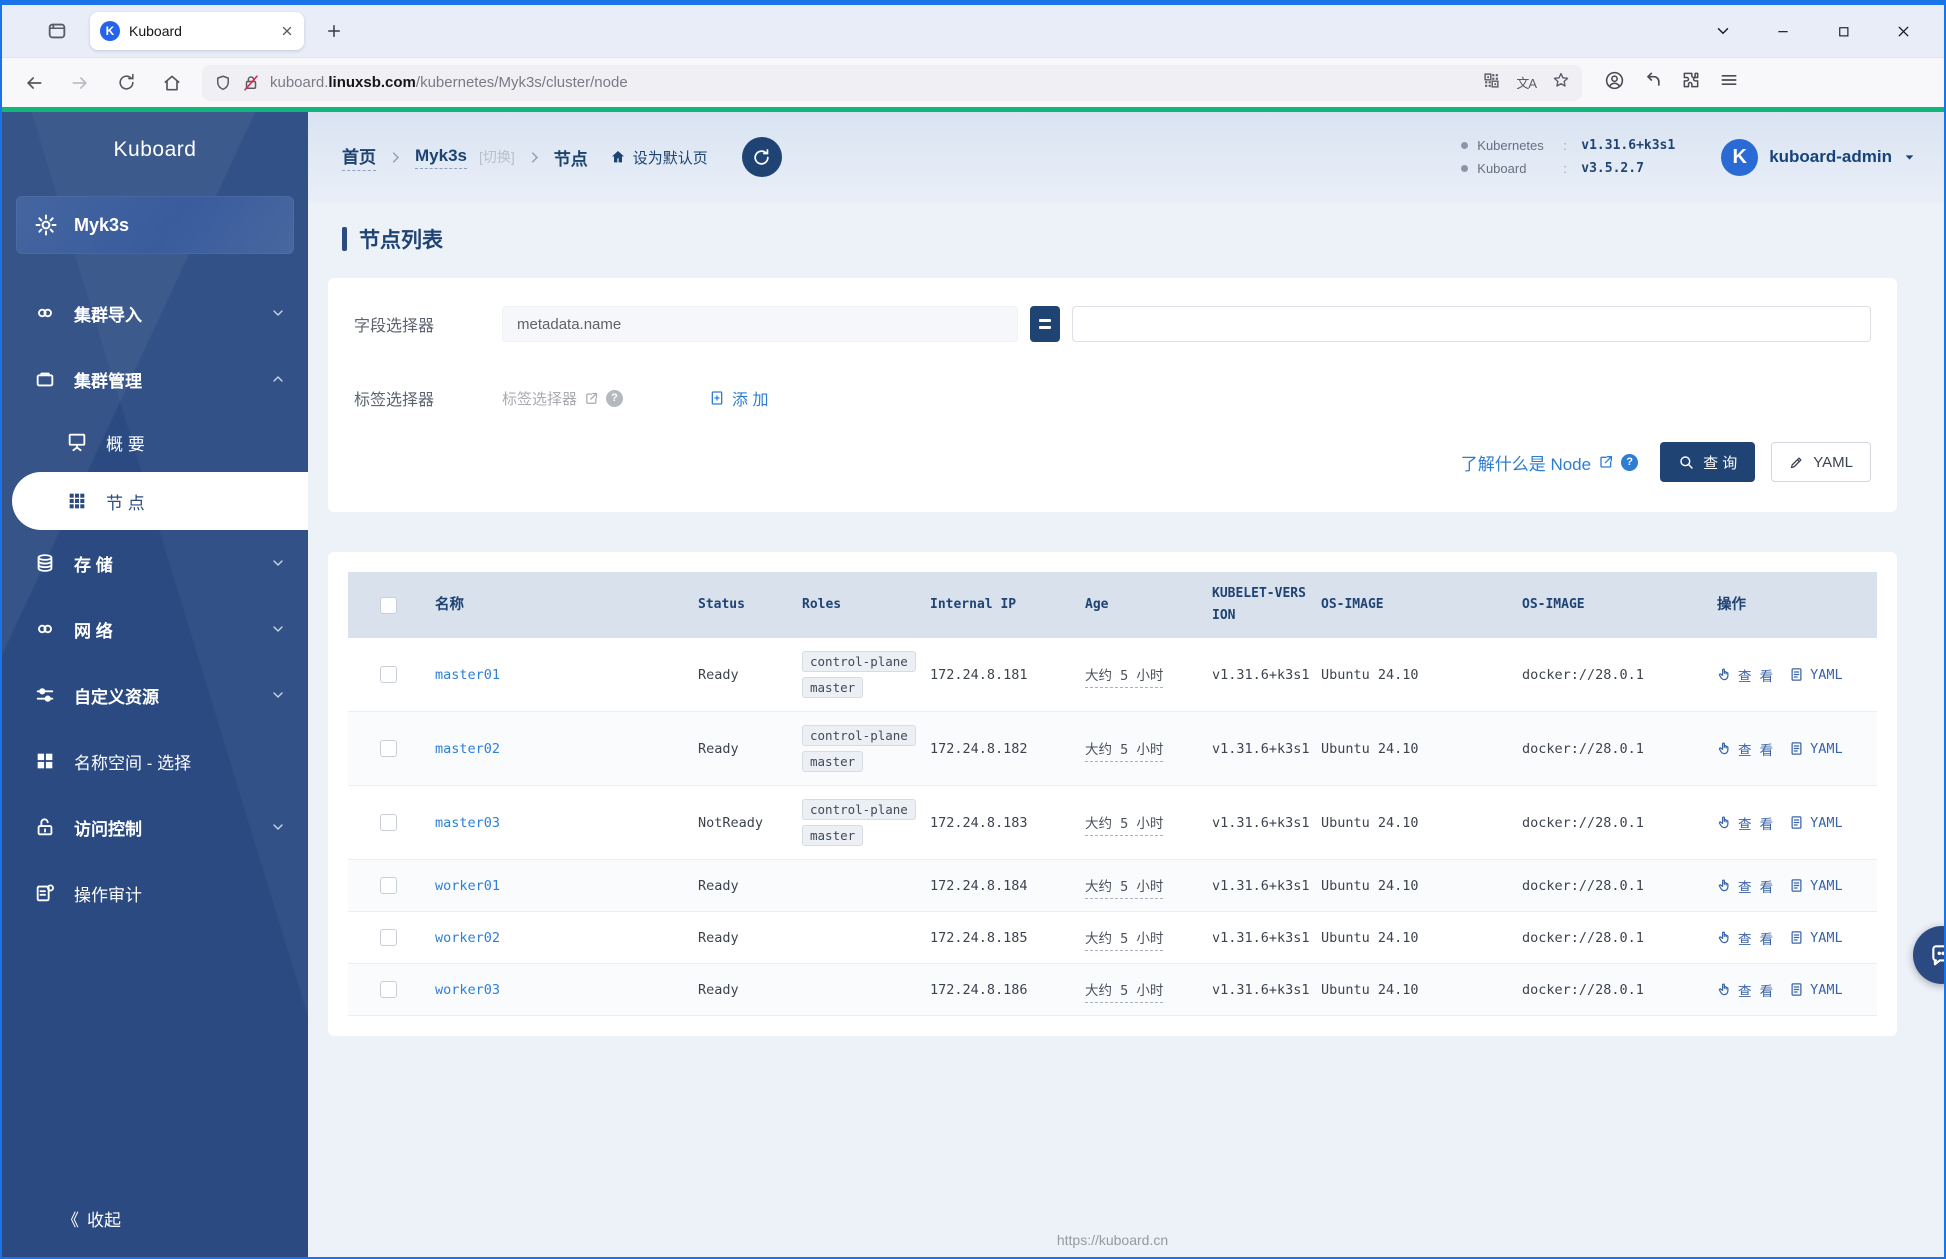  What do you see at coordinates (1471, 324) in the screenshot?
I see `field-value-input` at bounding box center [1471, 324].